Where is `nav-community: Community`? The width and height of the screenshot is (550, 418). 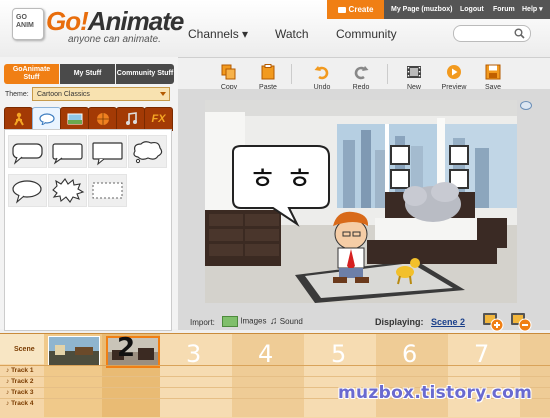
nav-community: Community is located at coordinates (366, 34).